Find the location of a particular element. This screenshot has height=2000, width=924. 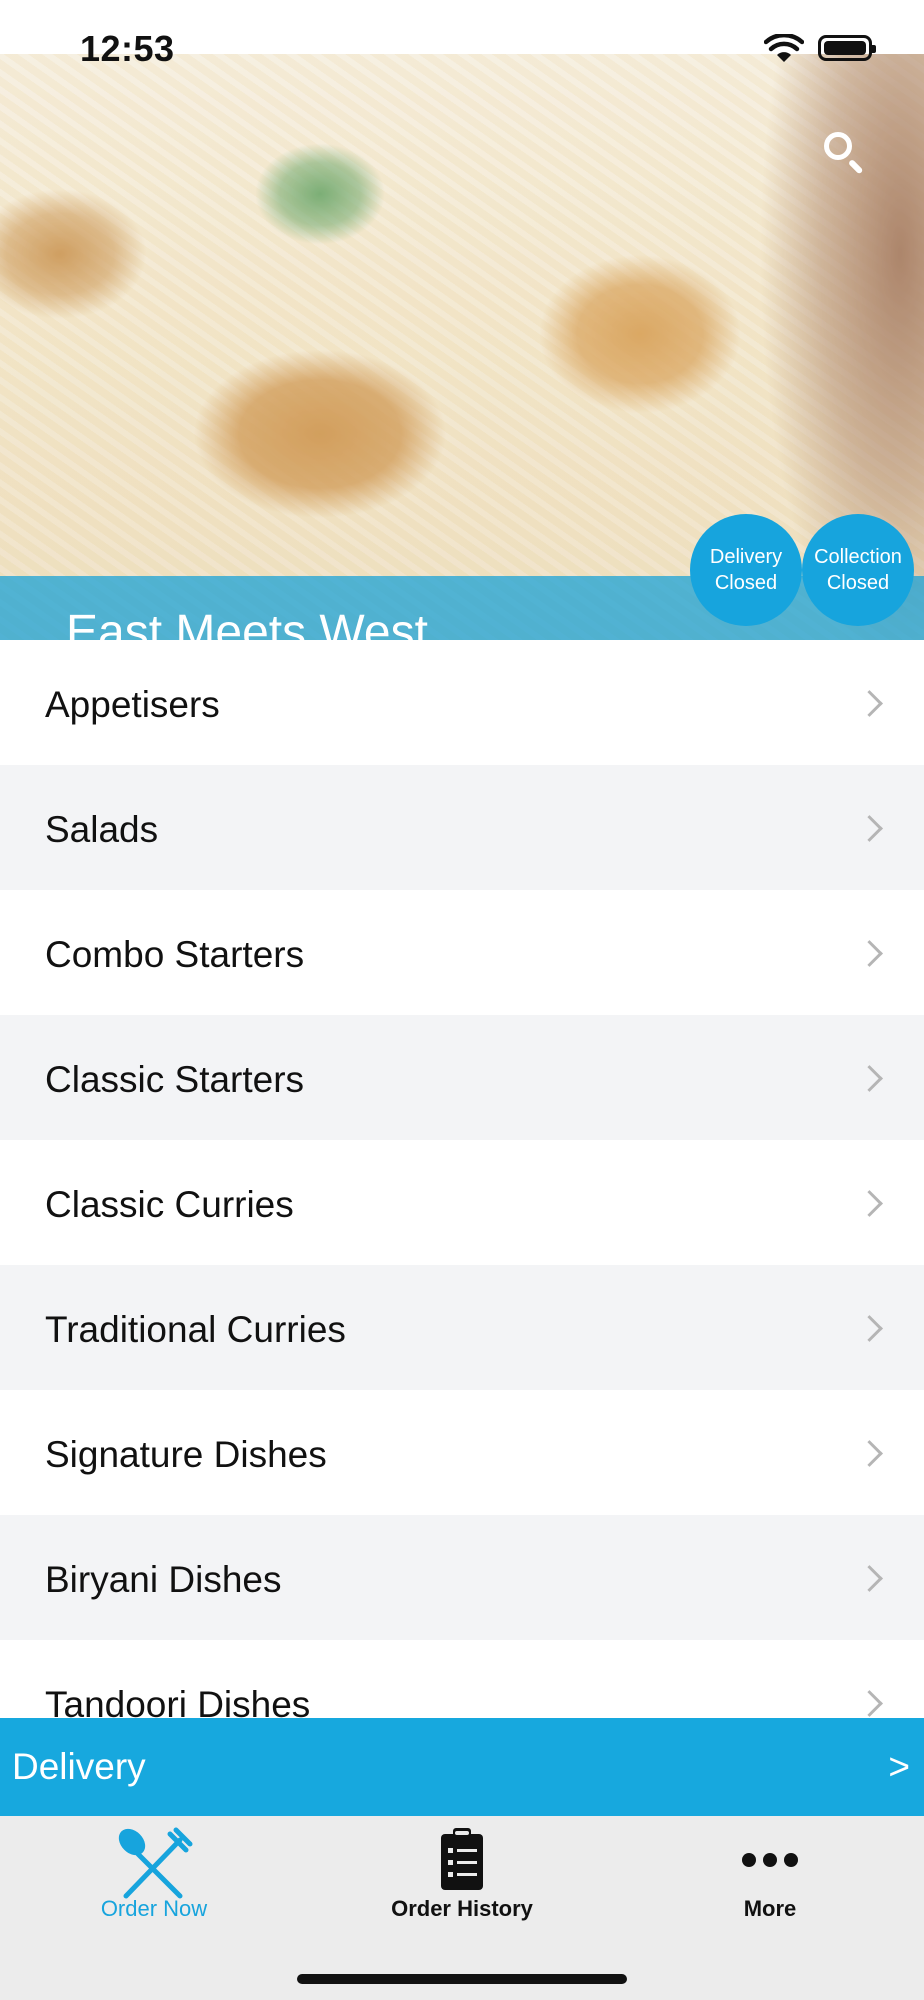

category-label: Appetisers is located at coordinates (132, 704).